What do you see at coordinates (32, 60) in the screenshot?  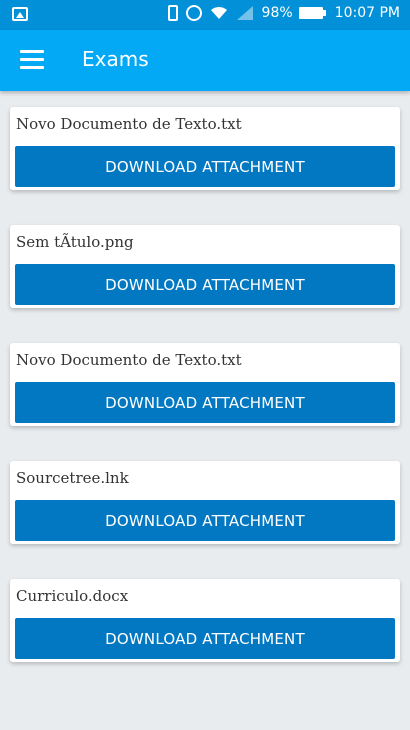 I see `hamburger-menu-icon` at bounding box center [32, 60].